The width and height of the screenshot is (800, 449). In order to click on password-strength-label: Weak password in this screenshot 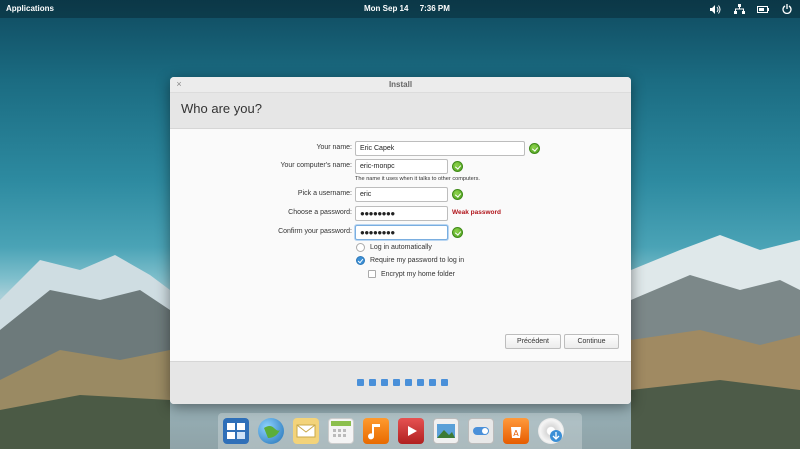, I will do `click(477, 212)`.